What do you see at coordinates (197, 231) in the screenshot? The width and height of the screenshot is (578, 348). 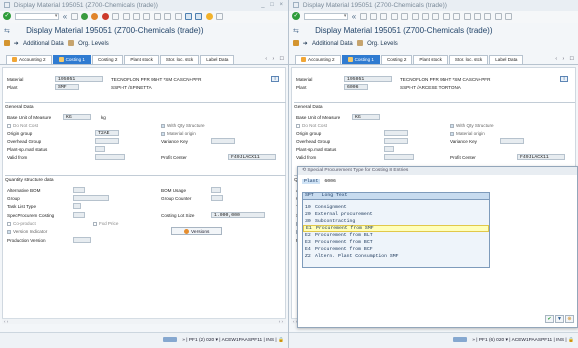 I see `versions-button: Versions` at bounding box center [197, 231].